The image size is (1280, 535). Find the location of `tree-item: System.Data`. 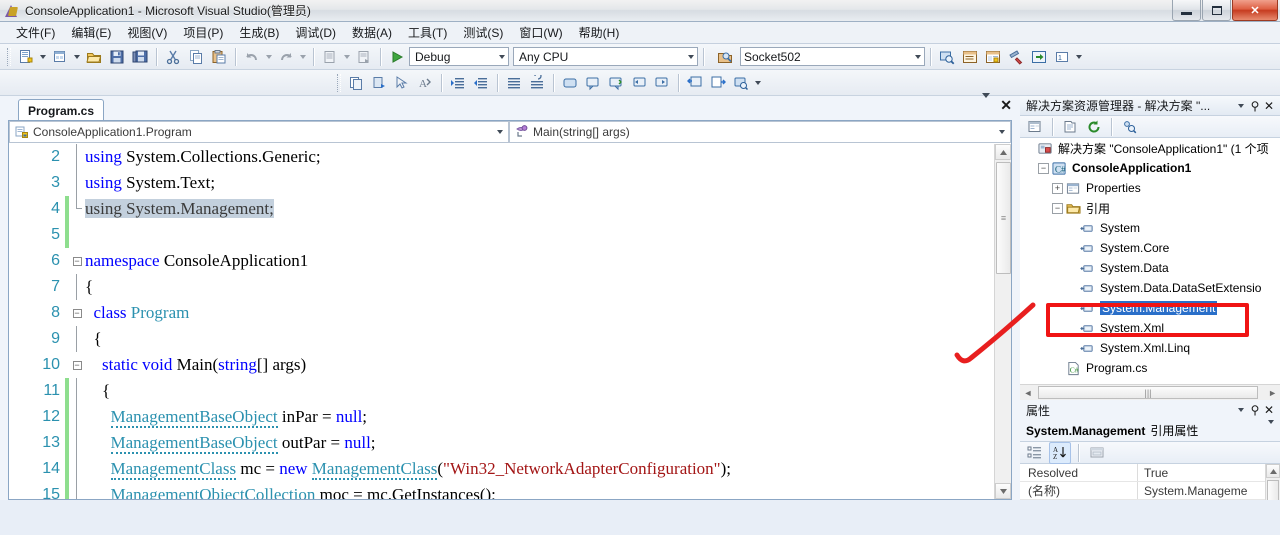

tree-item: System.Data is located at coordinates (1150, 268).